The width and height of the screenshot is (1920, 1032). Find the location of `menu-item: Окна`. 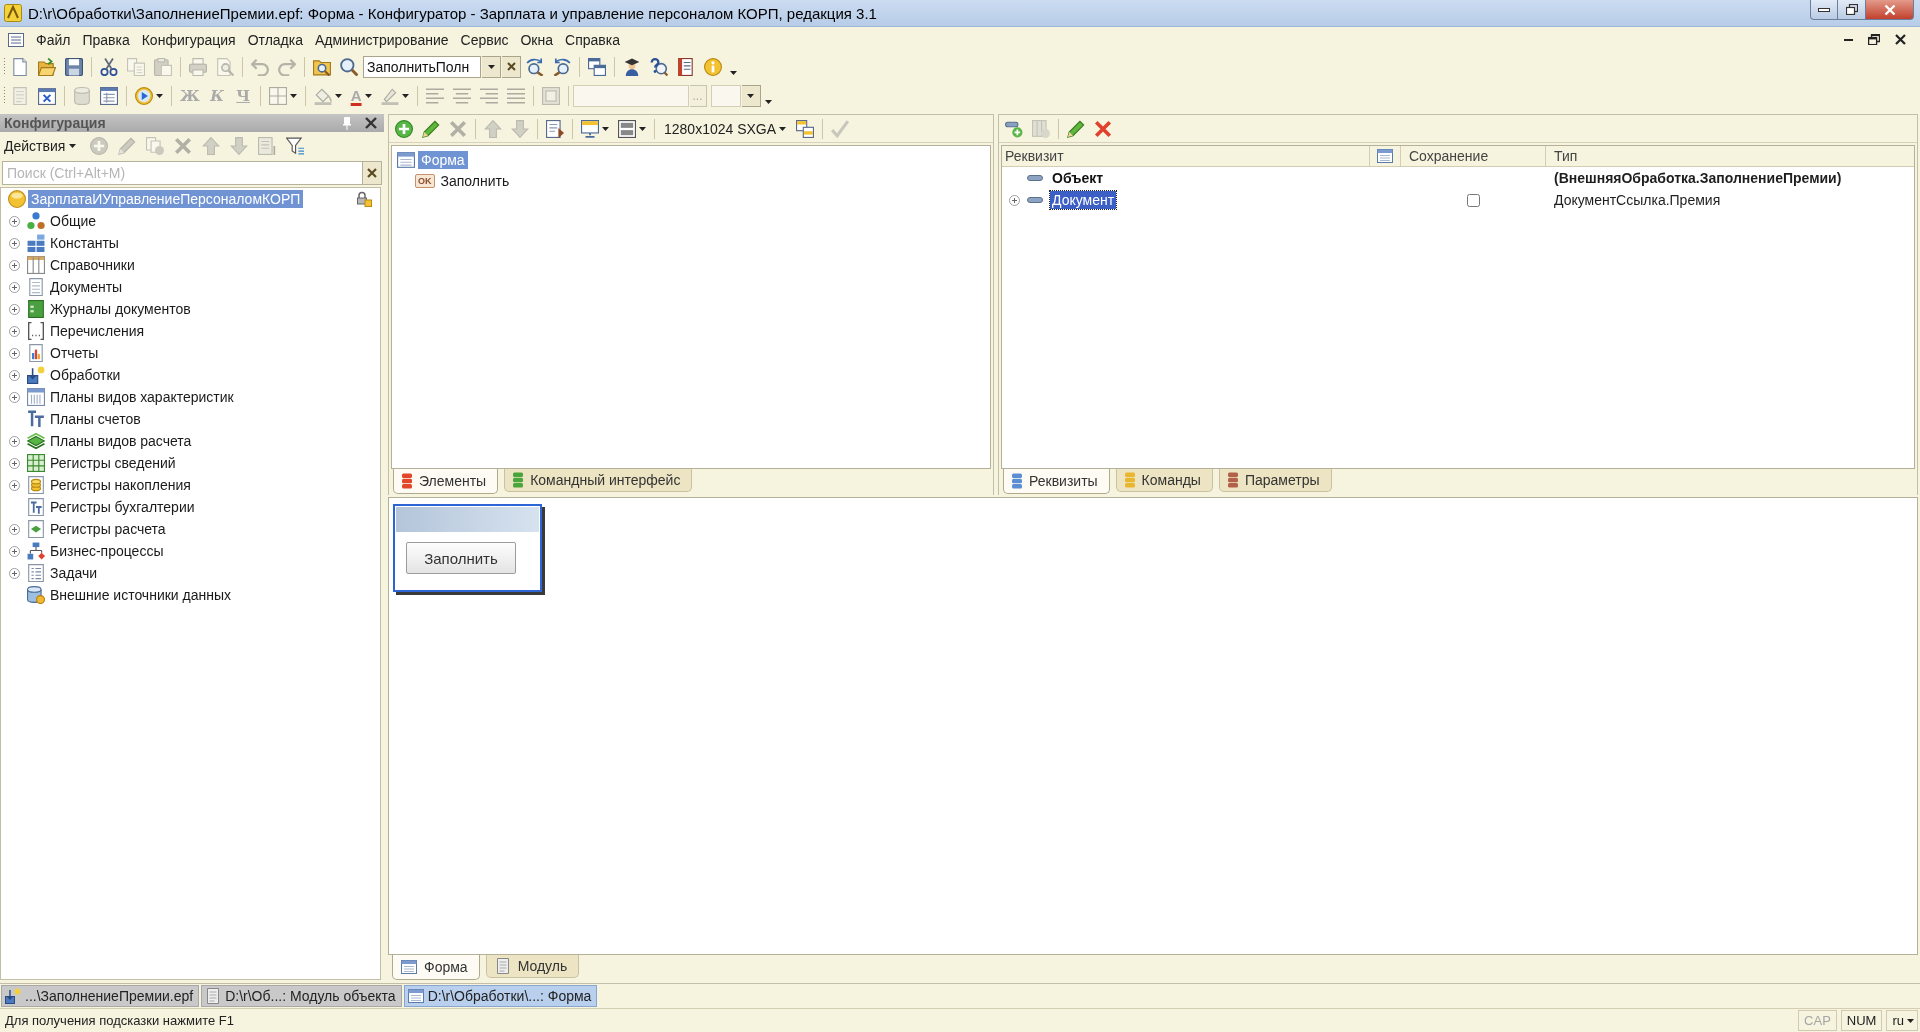

menu-item: Окна is located at coordinates (536, 39).